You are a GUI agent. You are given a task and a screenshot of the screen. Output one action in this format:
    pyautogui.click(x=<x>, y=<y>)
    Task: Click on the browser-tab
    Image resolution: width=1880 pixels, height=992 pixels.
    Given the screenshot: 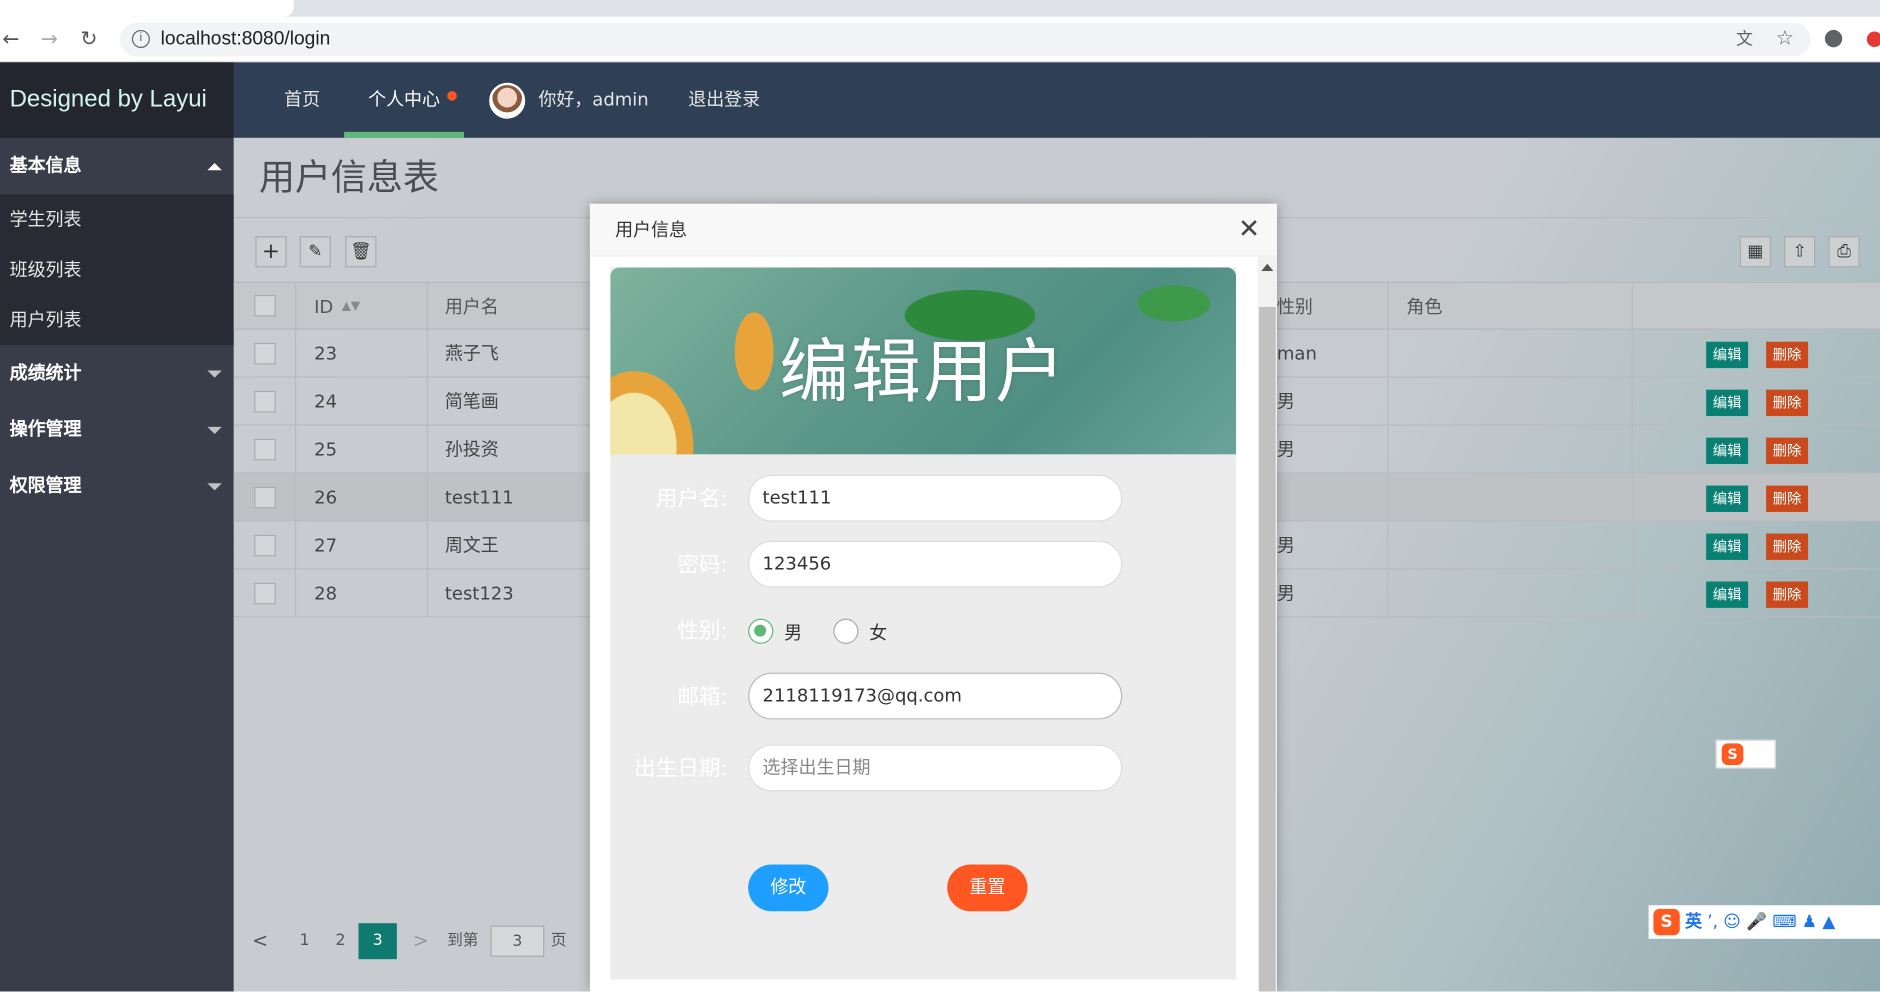 What is the action you would take?
    pyautogui.click(x=147, y=8)
    